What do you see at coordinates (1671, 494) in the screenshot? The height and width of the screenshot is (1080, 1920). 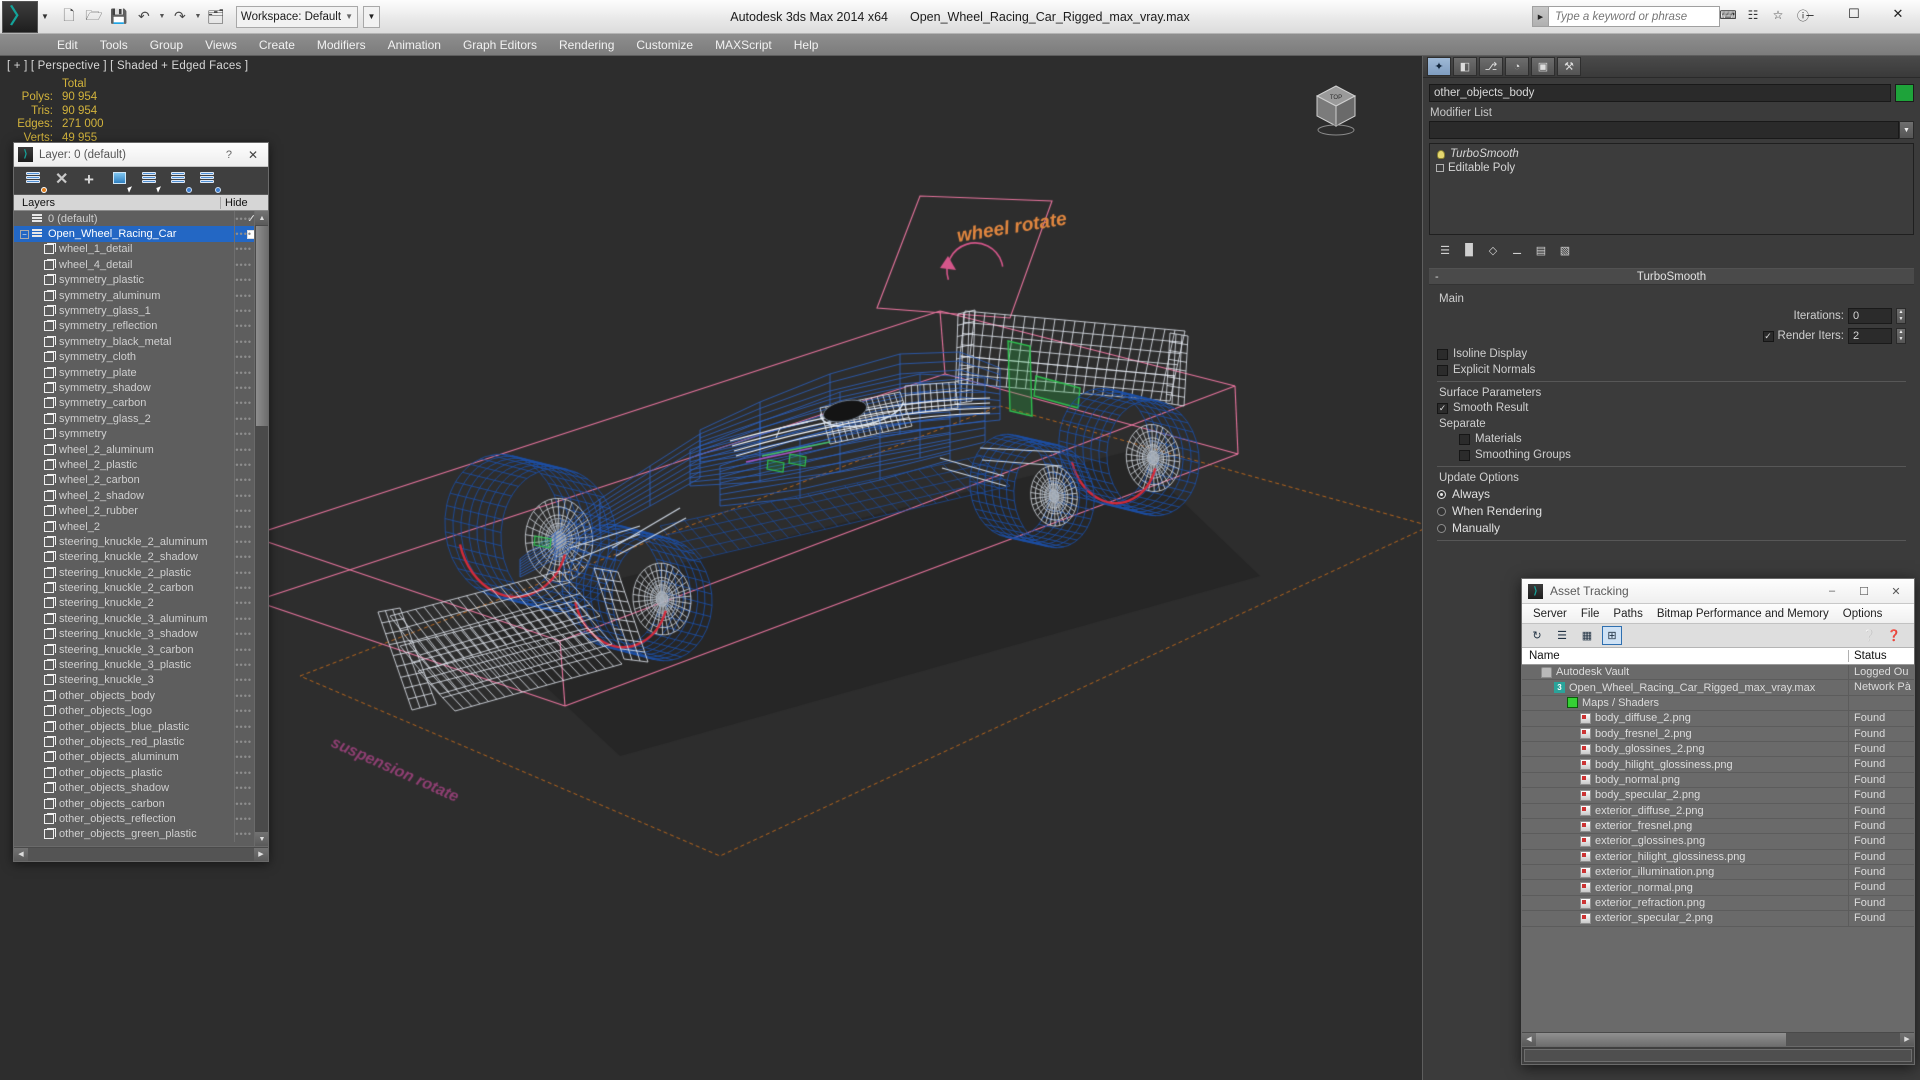 I see `radio-row: Always` at bounding box center [1671, 494].